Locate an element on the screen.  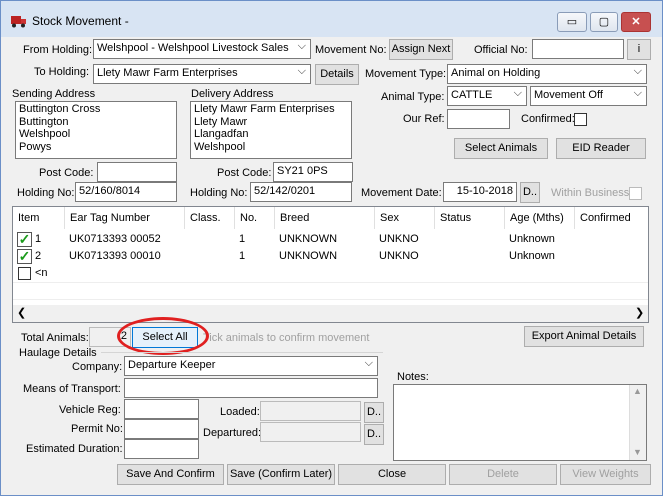
to-holding-select: Llety Mawr Farm Enterprises is located at coordinates (202, 74).